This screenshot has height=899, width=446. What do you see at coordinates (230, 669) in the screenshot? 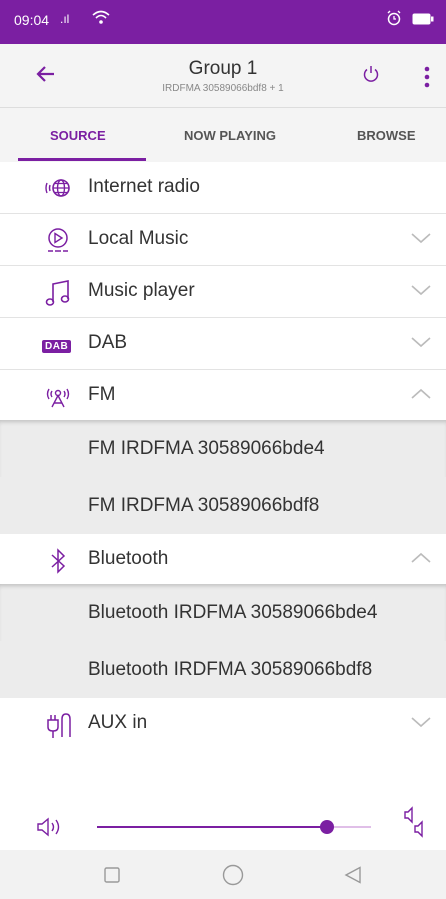
I see `device-label: Bluetooth IRDFMA 30589066bdf8` at bounding box center [230, 669].